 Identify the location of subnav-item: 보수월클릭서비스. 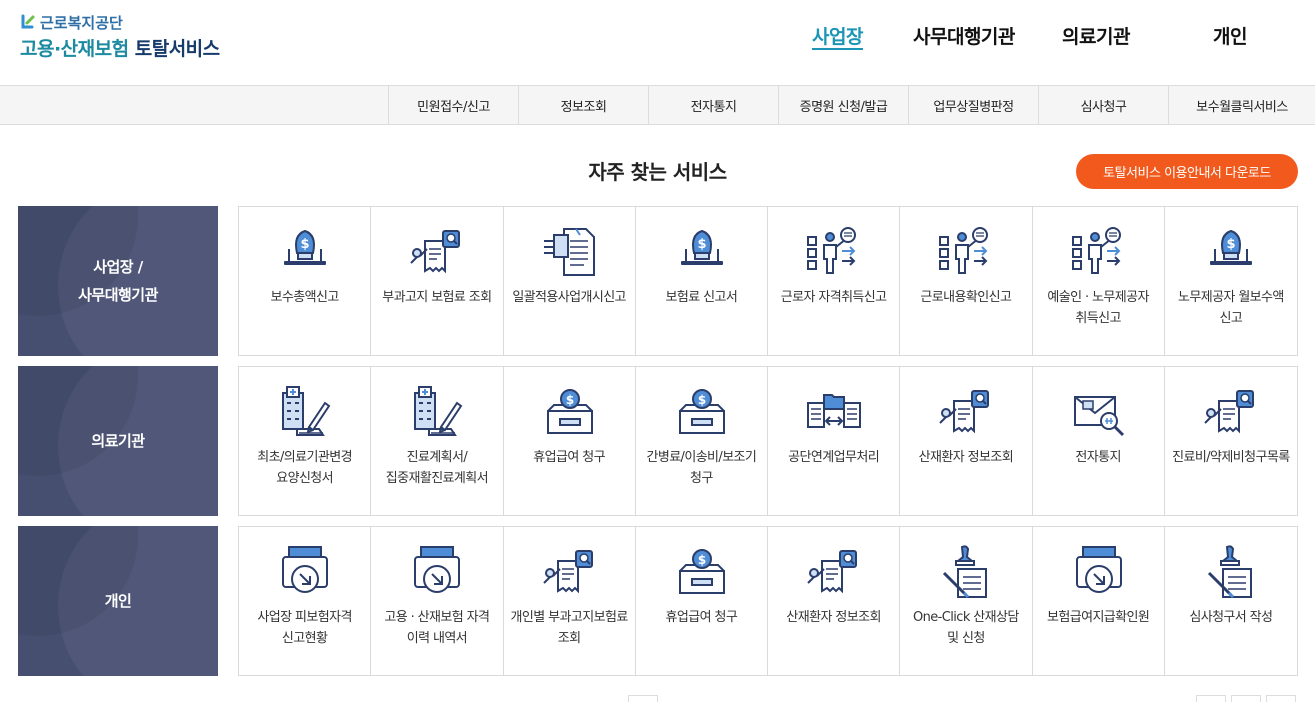
(1241, 105).